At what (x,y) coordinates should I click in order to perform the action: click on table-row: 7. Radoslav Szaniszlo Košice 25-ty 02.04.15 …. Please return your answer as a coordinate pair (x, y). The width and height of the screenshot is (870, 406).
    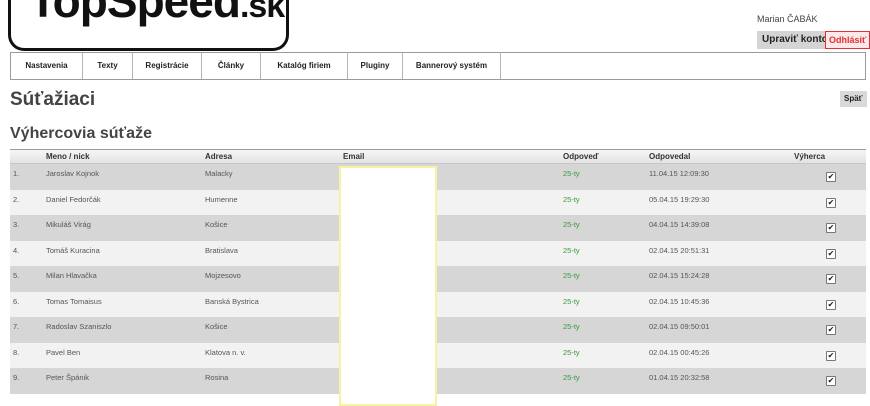
    Looking at the image, I should click on (438, 330).